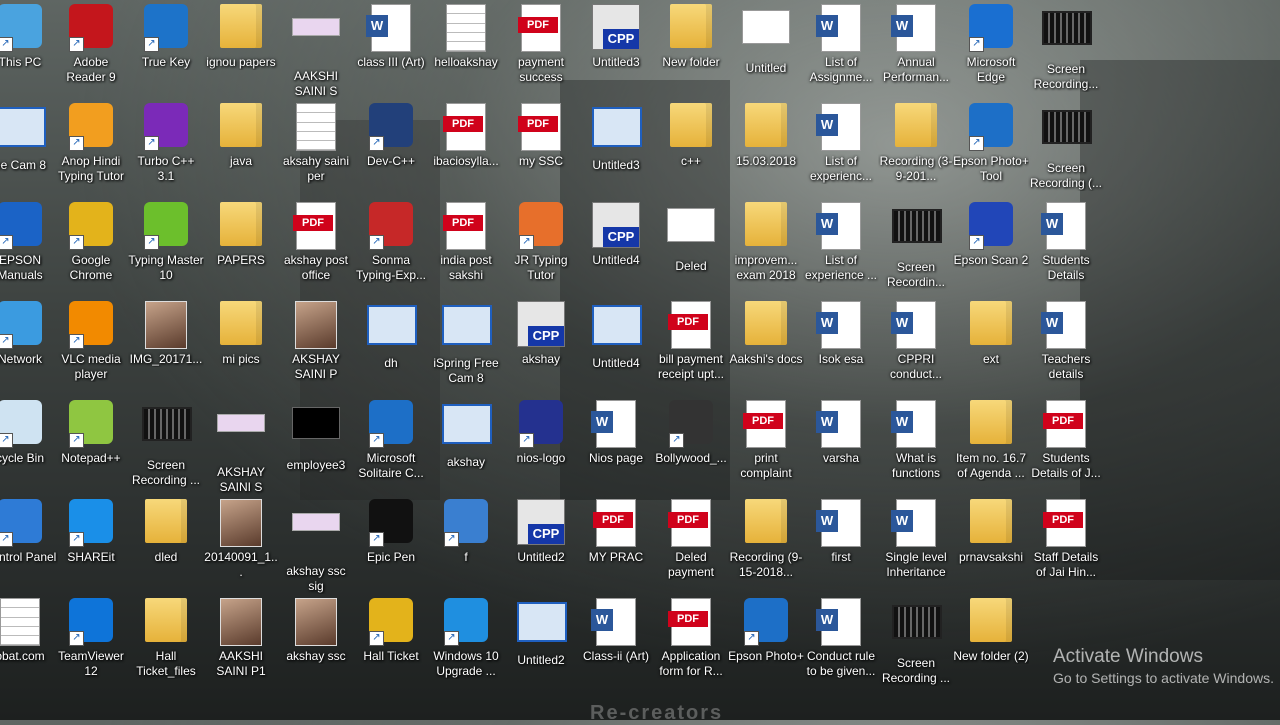 Image resolution: width=1280 pixels, height=725 pixels. Describe the element at coordinates (766, 149) in the screenshot. I see `desktop-icon: 15.03.2018` at that location.